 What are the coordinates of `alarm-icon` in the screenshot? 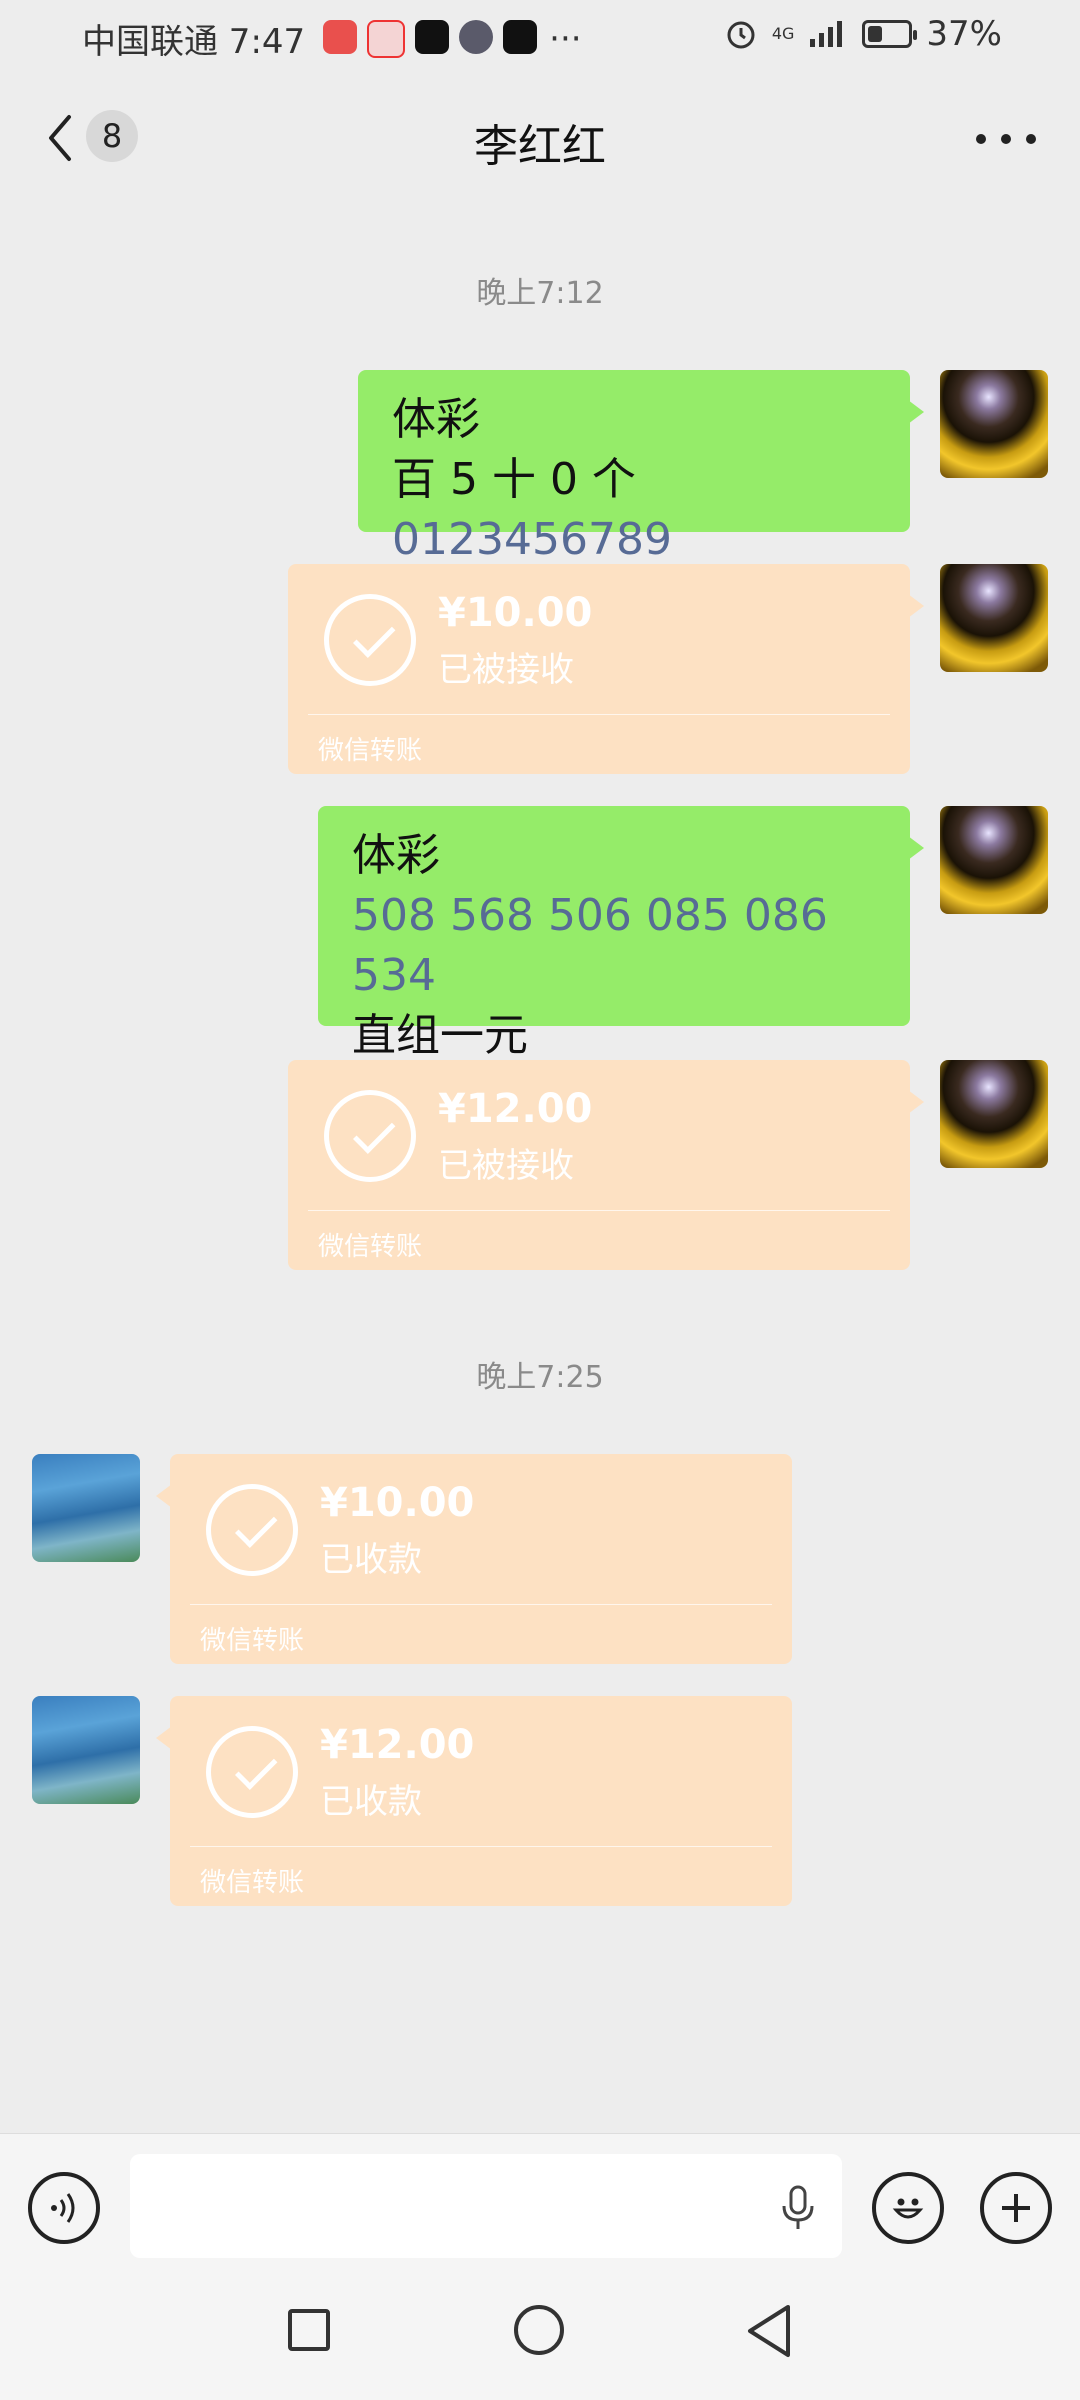 It's located at (741, 35).